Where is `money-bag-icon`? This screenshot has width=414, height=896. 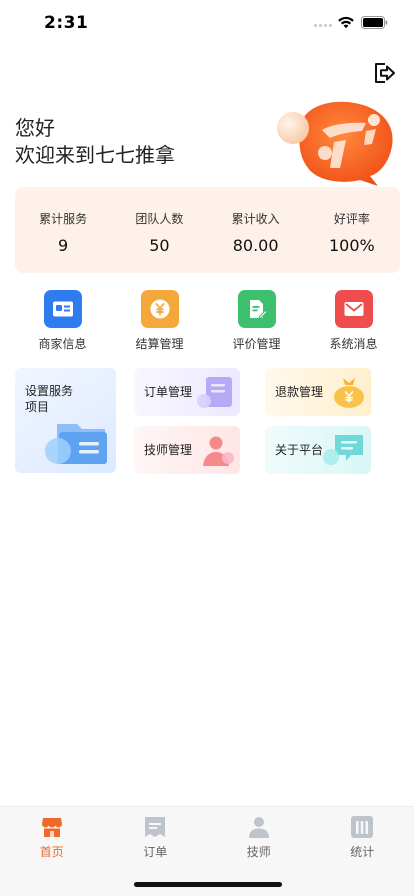 money-bag-icon is located at coordinates (349, 393).